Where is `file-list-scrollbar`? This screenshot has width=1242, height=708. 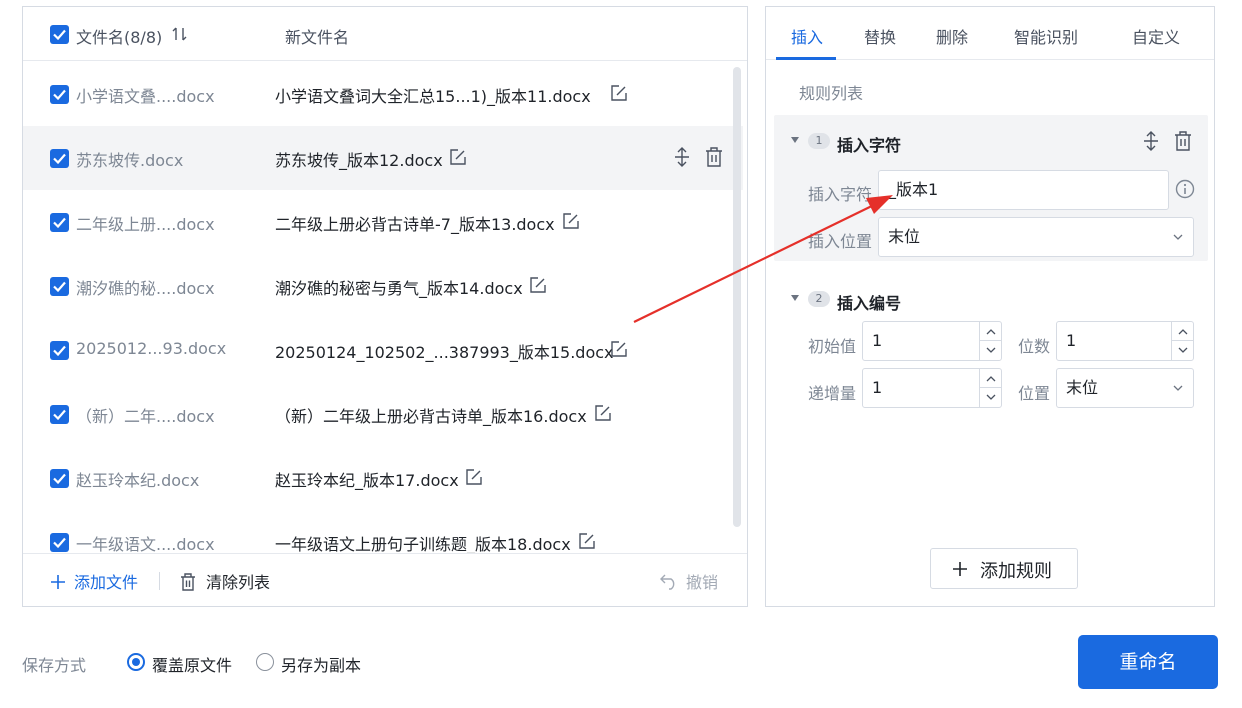 file-list-scrollbar is located at coordinates (737, 297).